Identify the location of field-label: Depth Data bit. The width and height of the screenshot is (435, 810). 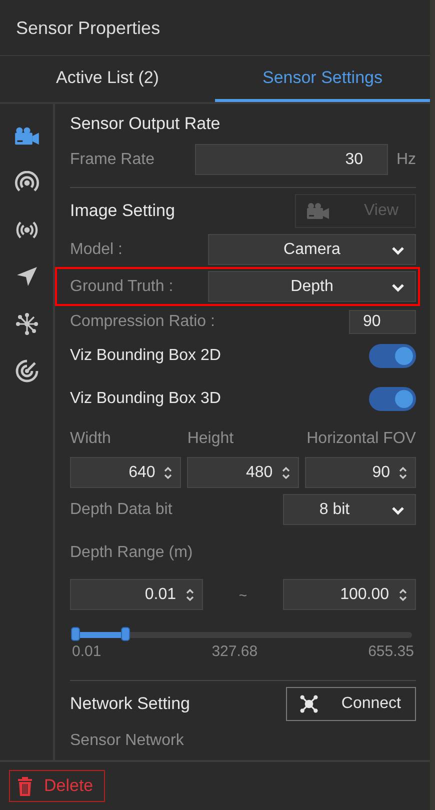
(121, 509).